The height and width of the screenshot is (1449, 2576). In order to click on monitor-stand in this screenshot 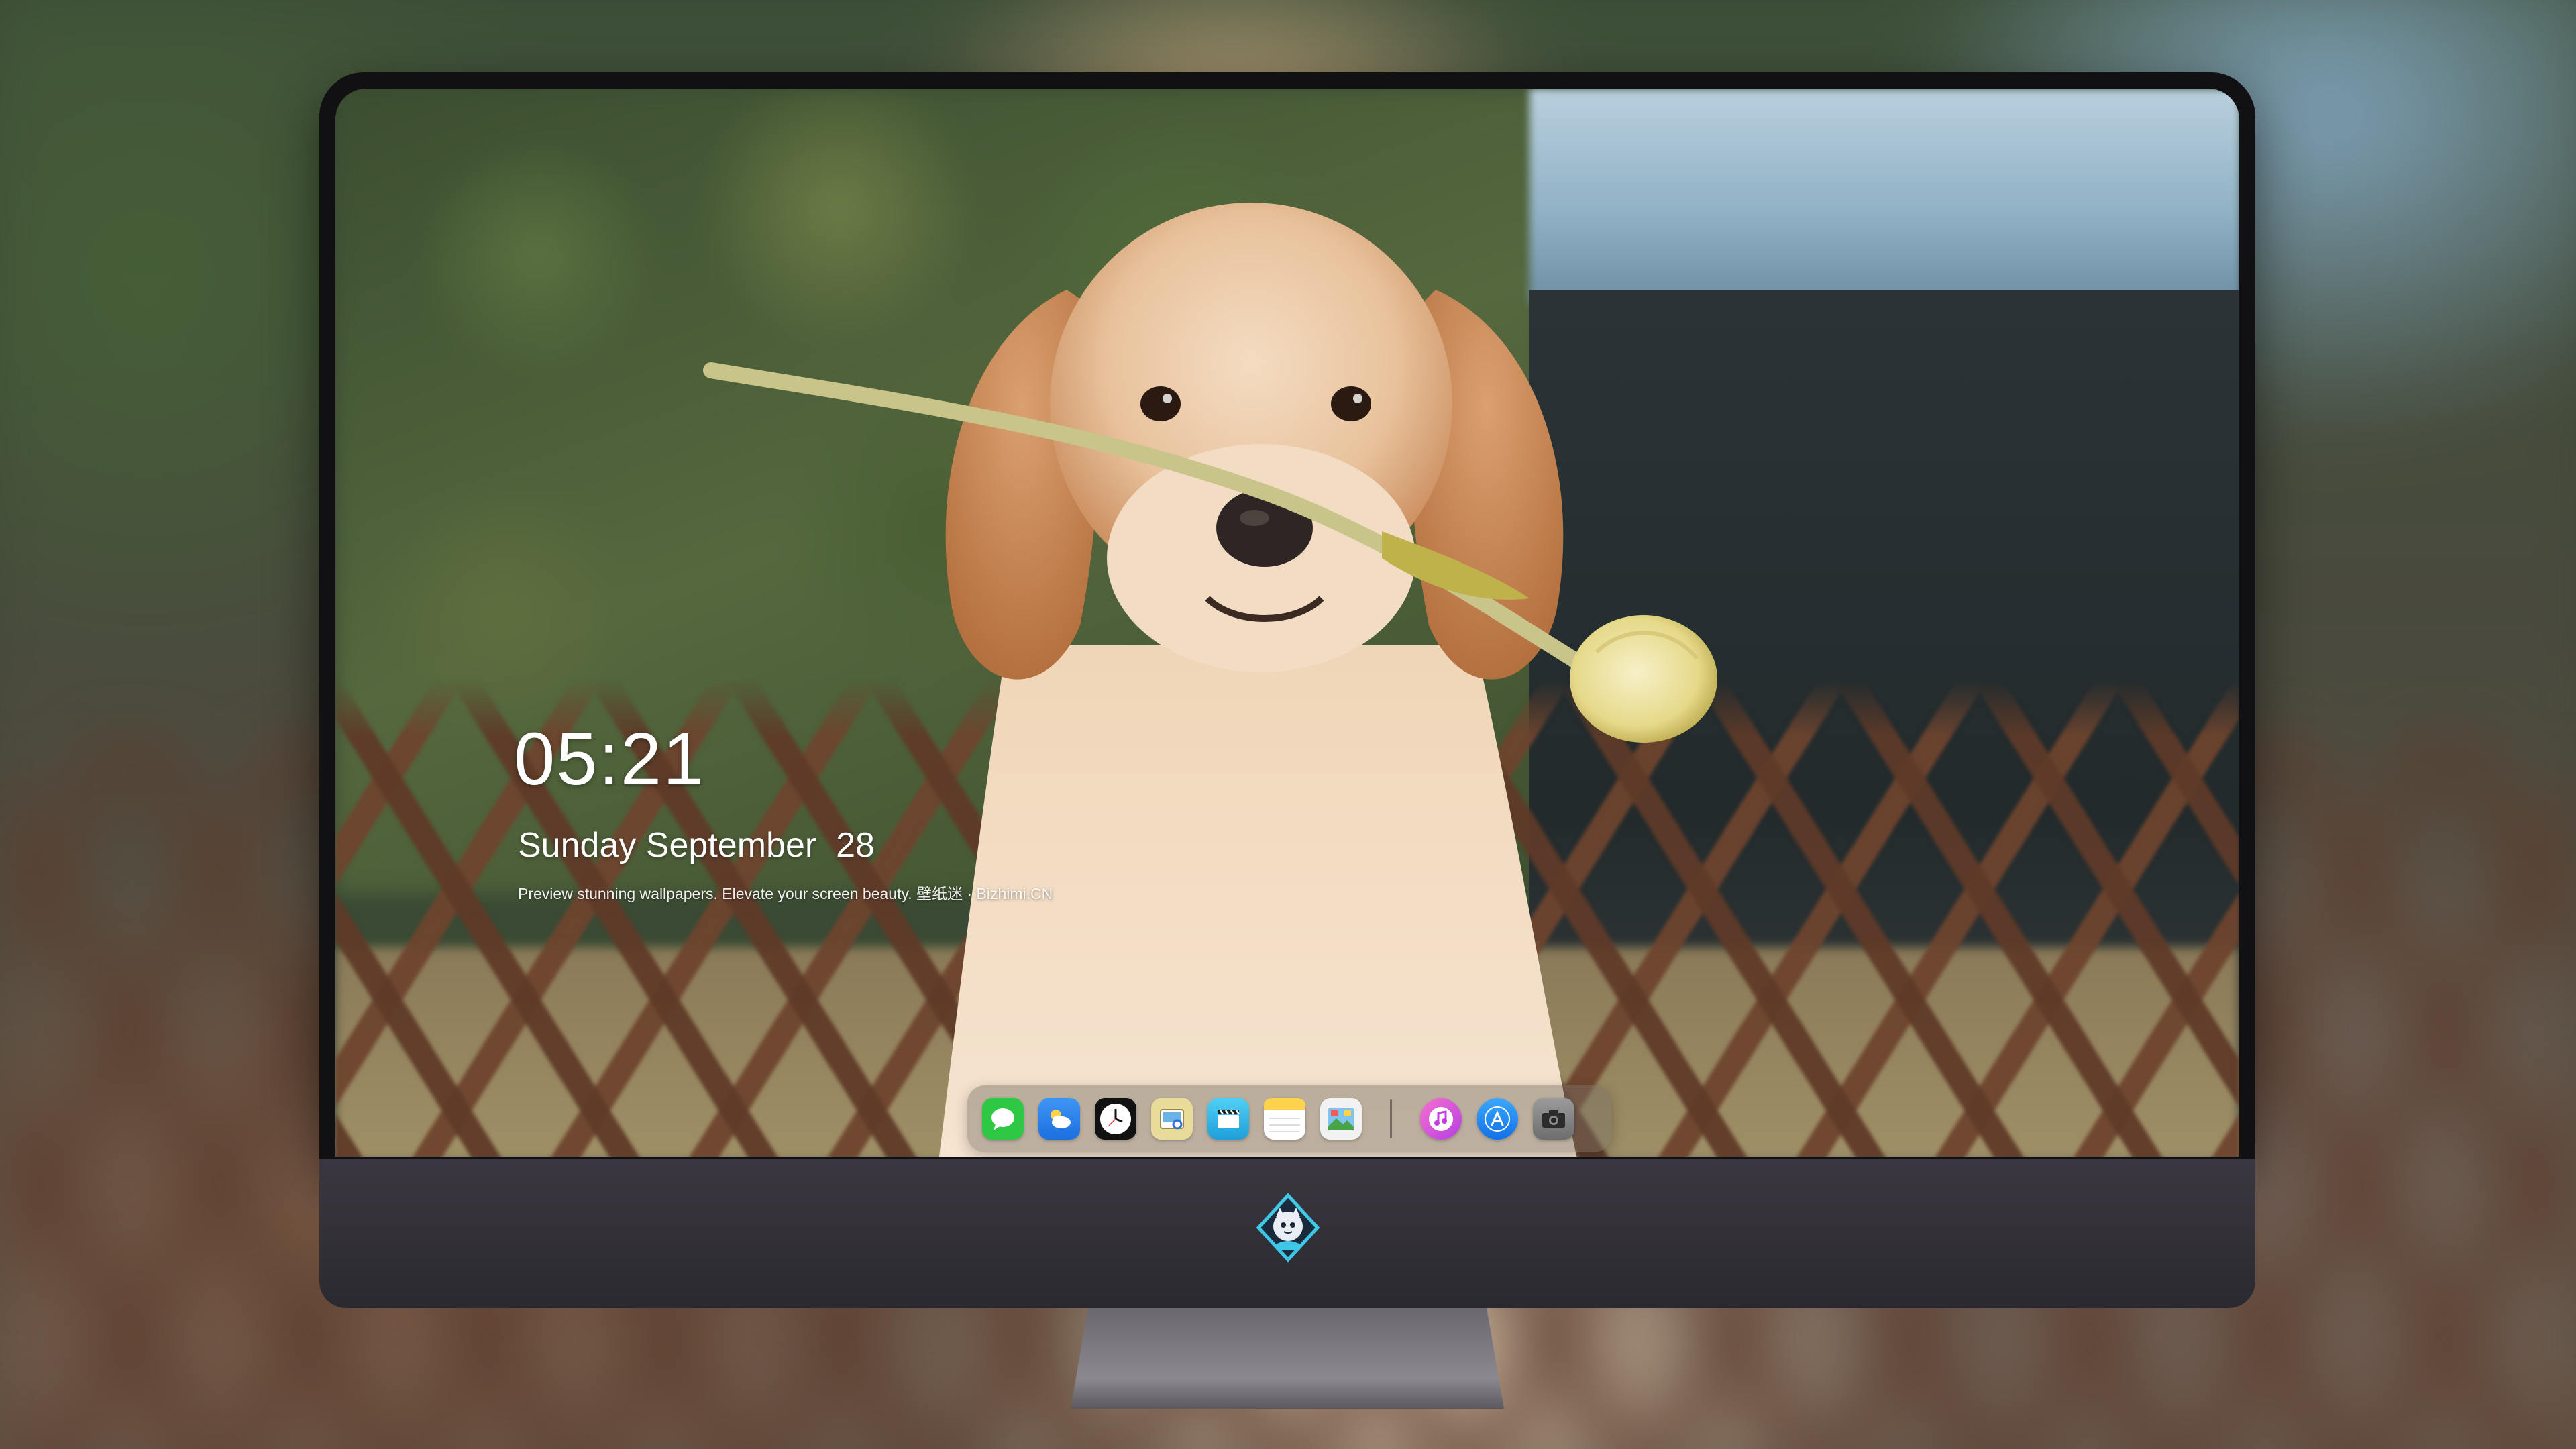, I will do `click(1287, 1358)`.